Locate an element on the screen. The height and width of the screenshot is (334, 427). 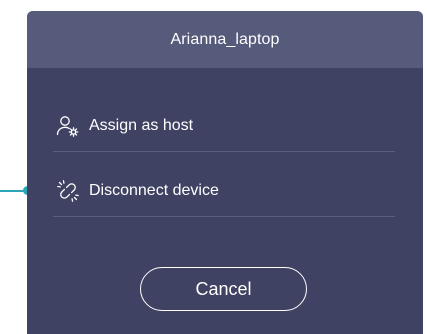
cancel-button: Cancel is located at coordinates (223, 289).